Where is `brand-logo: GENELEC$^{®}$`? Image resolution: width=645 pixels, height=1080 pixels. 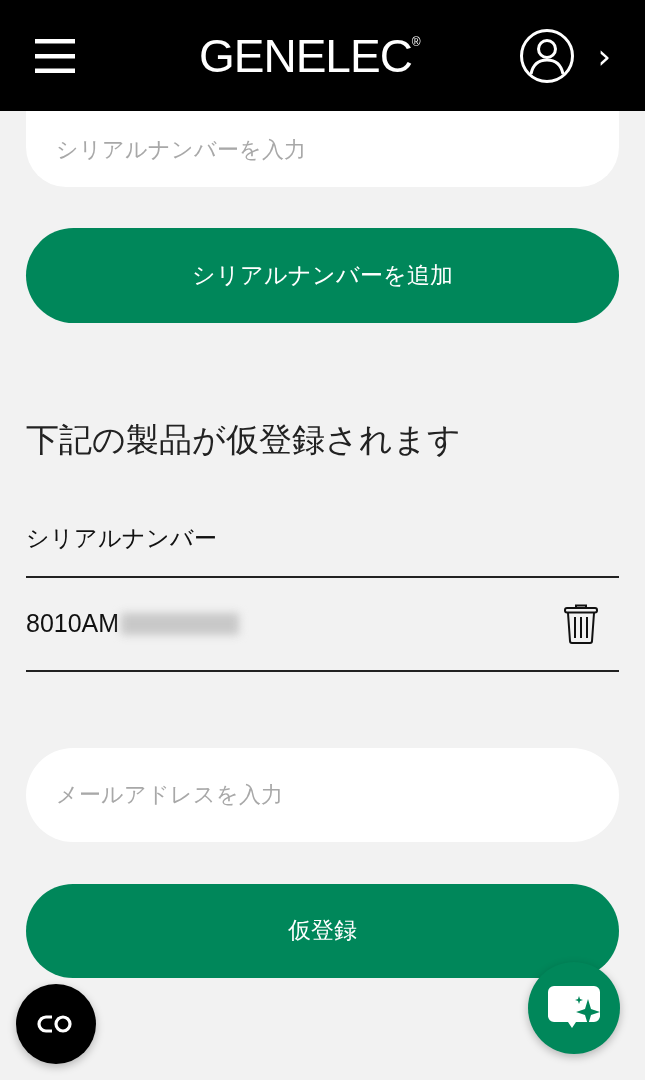 brand-logo: GENELEC$^{®}$ is located at coordinates (359, 55).